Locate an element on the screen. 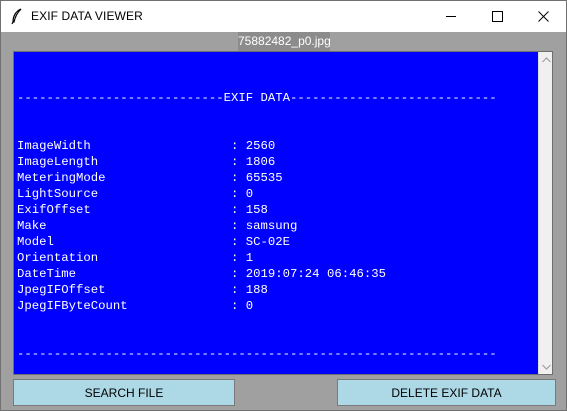 This screenshot has width=567, height=411. exif-row: MeteringMode: 65535 is located at coordinates (278, 178).